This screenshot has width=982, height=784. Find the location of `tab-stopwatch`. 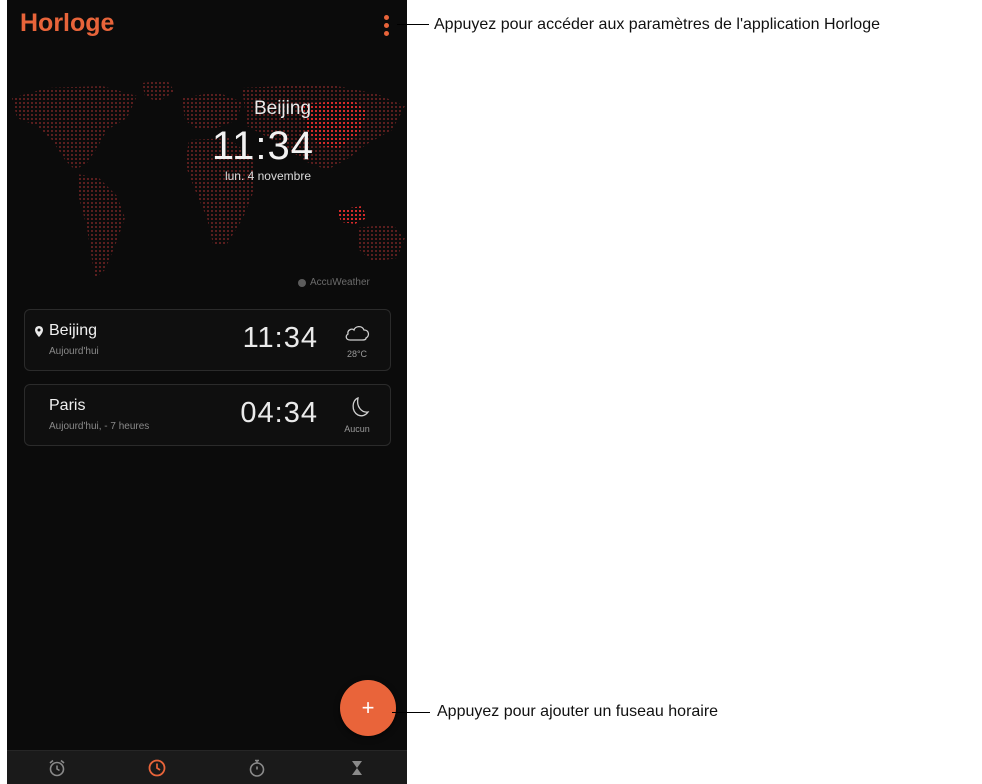

tab-stopwatch is located at coordinates (257, 767).